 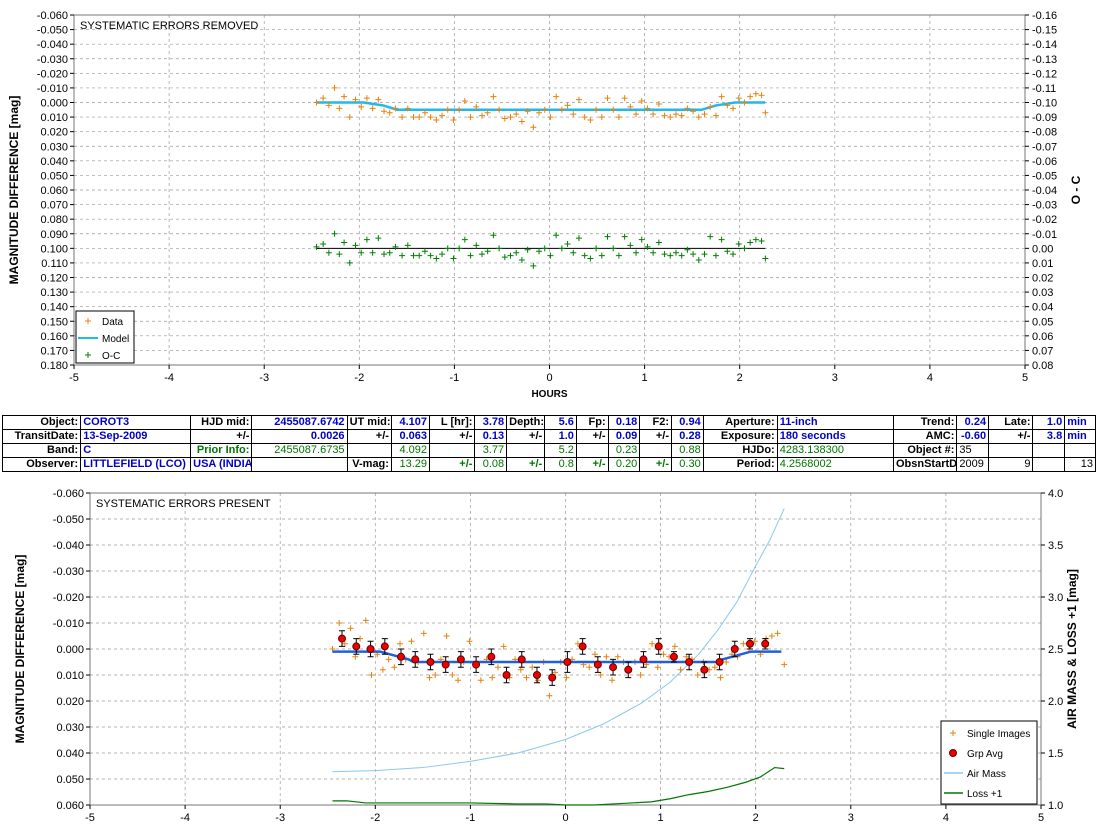 I want to click on info-cell: HJDo:, so click(x=740, y=450).